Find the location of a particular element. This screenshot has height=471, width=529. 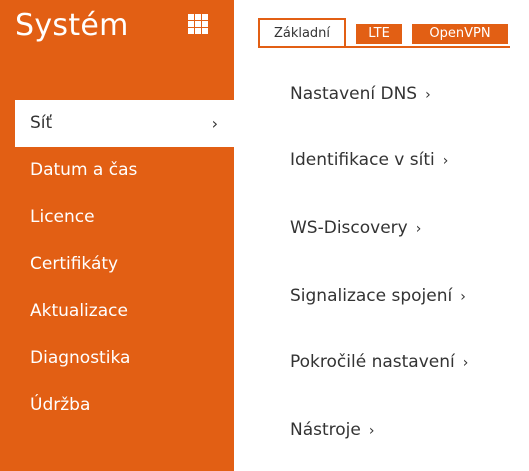

link-ws-discovery: WS-Discovery › is located at coordinates (355, 228).